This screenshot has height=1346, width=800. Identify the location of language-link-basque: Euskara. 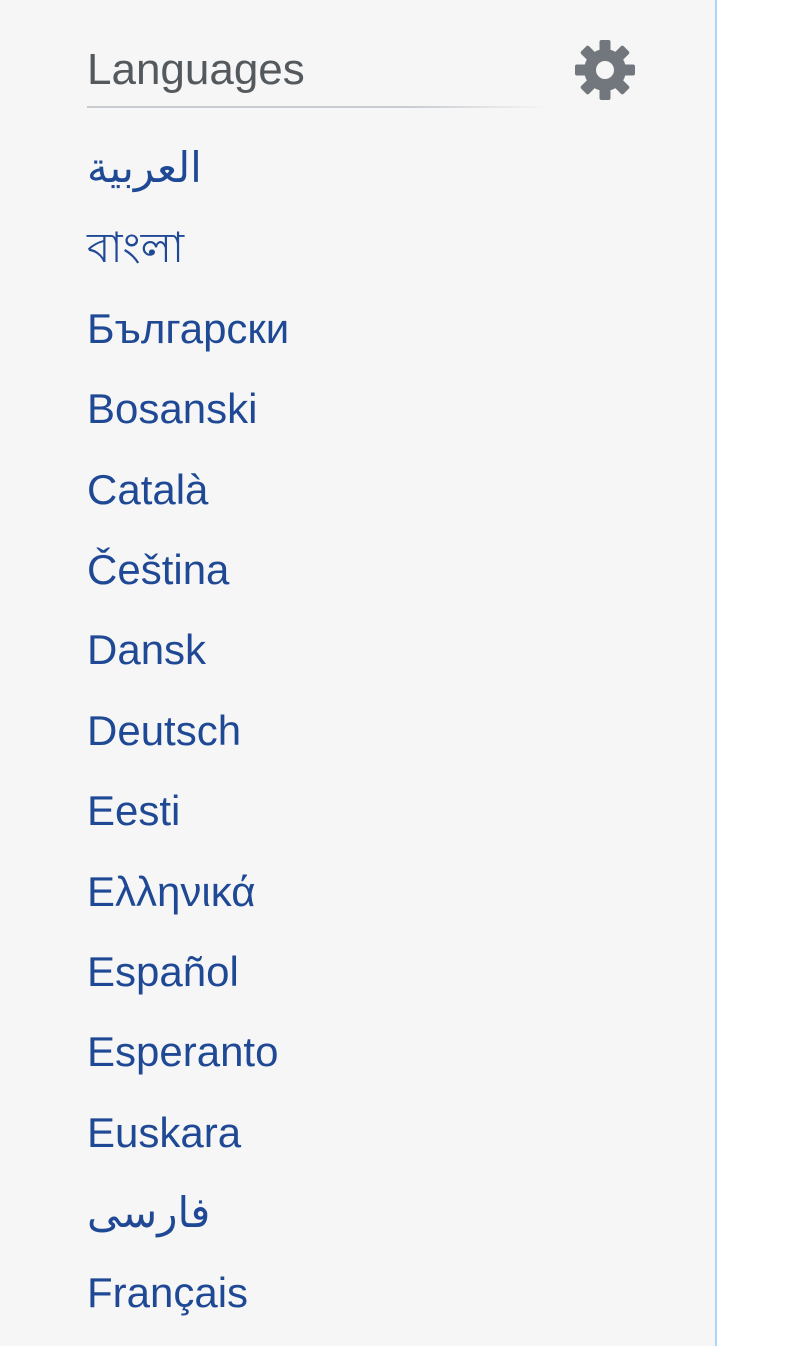
(164, 1132).